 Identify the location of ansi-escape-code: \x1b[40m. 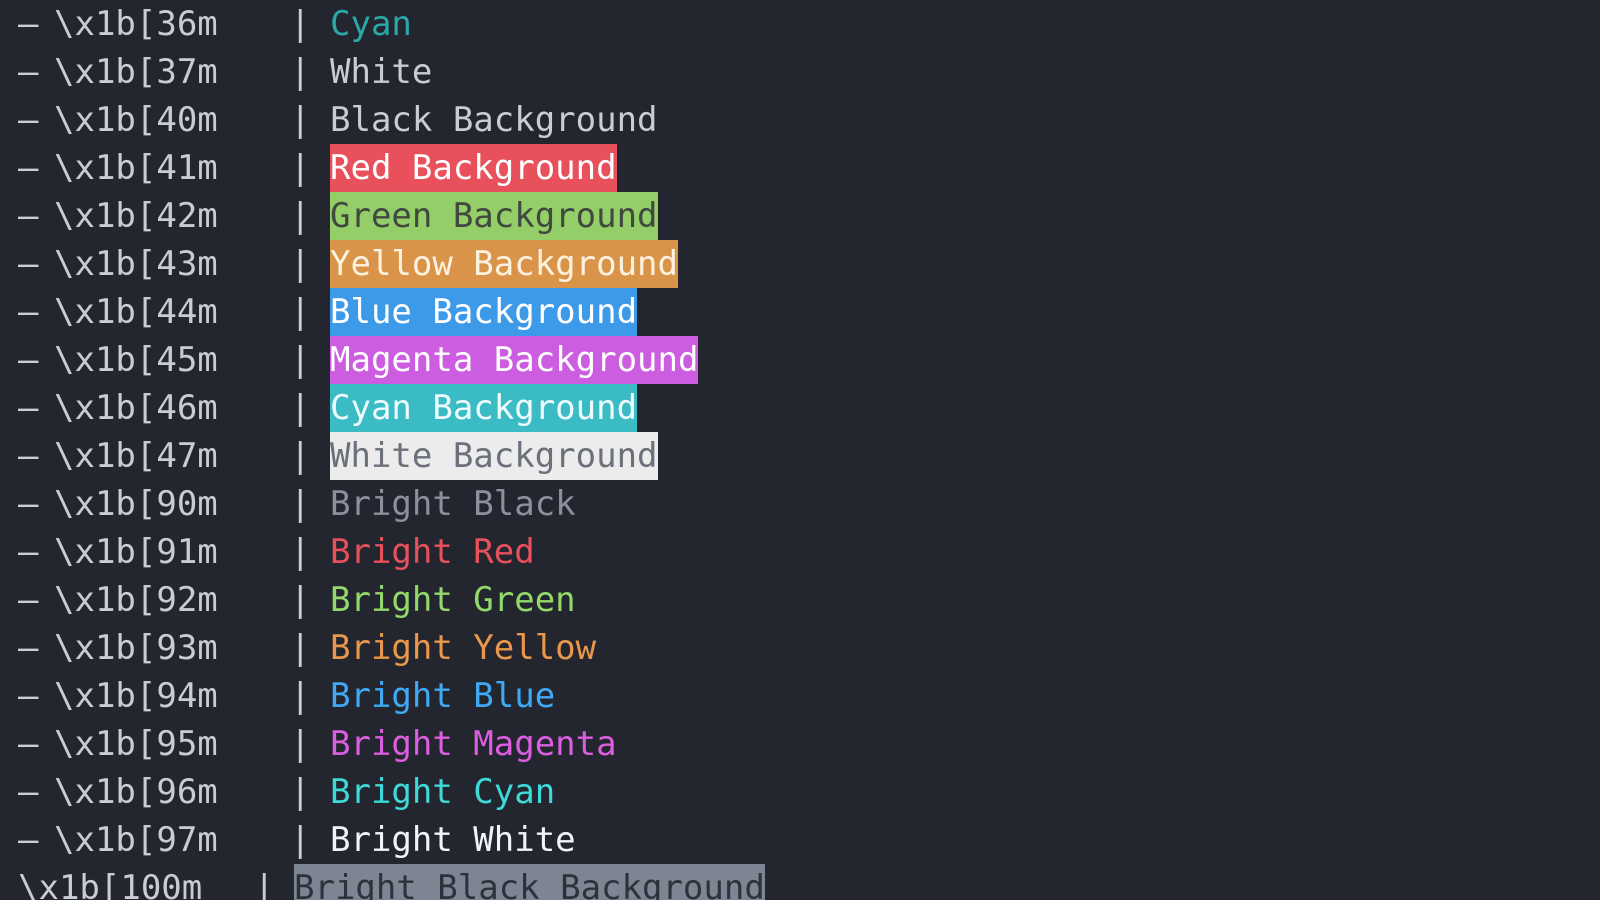
(136, 120).